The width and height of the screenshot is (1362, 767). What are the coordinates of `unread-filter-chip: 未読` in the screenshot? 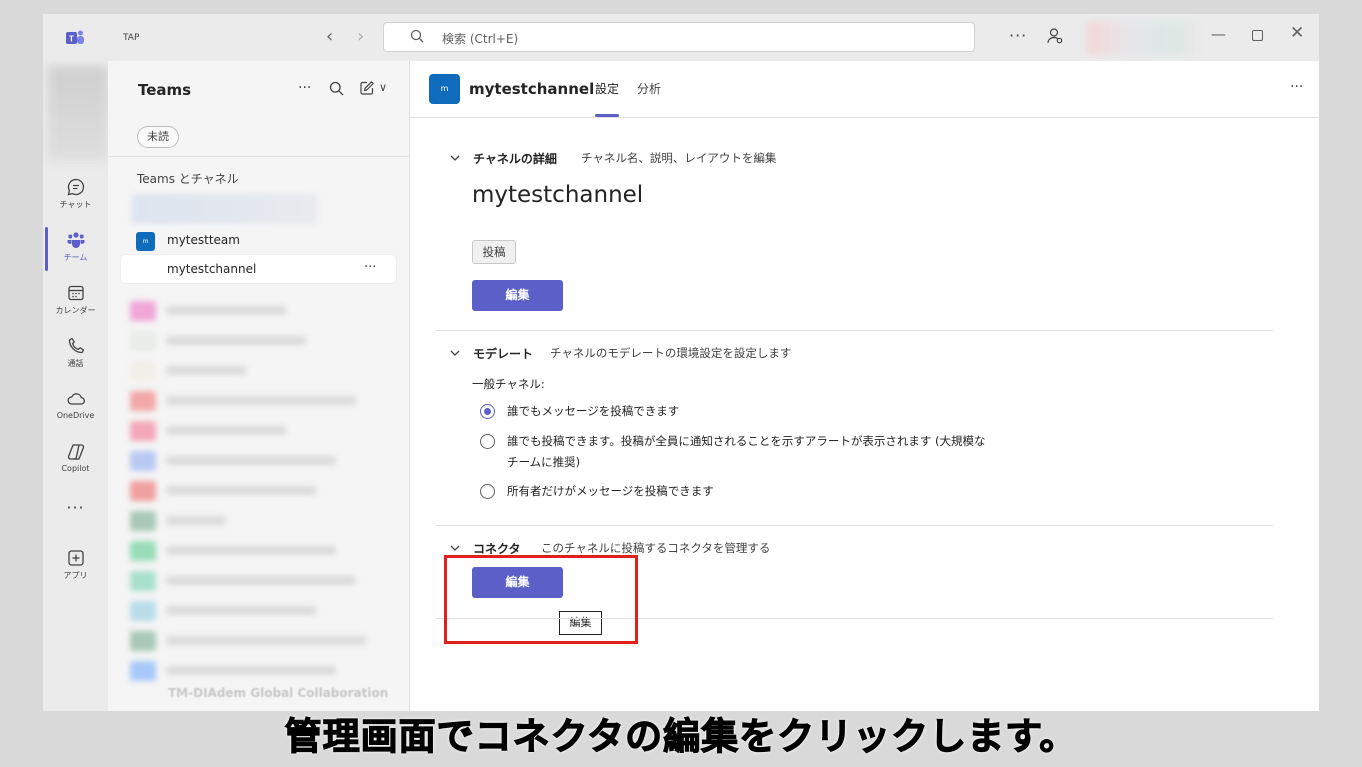 It's located at (158, 137).